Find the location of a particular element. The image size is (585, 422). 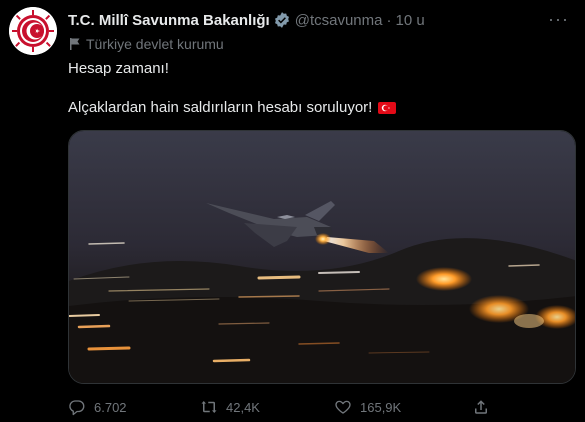

turkish-flag-emoji is located at coordinates (387, 107).